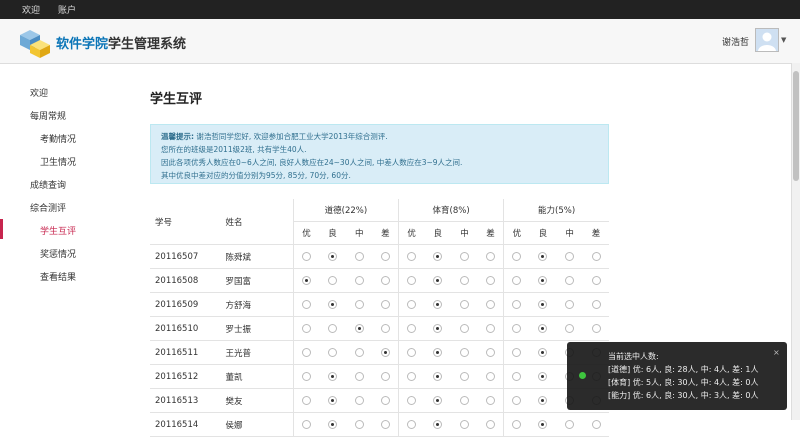  What do you see at coordinates (67, 9) in the screenshot?
I see `nav-account-link: 账户` at bounding box center [67, 9].